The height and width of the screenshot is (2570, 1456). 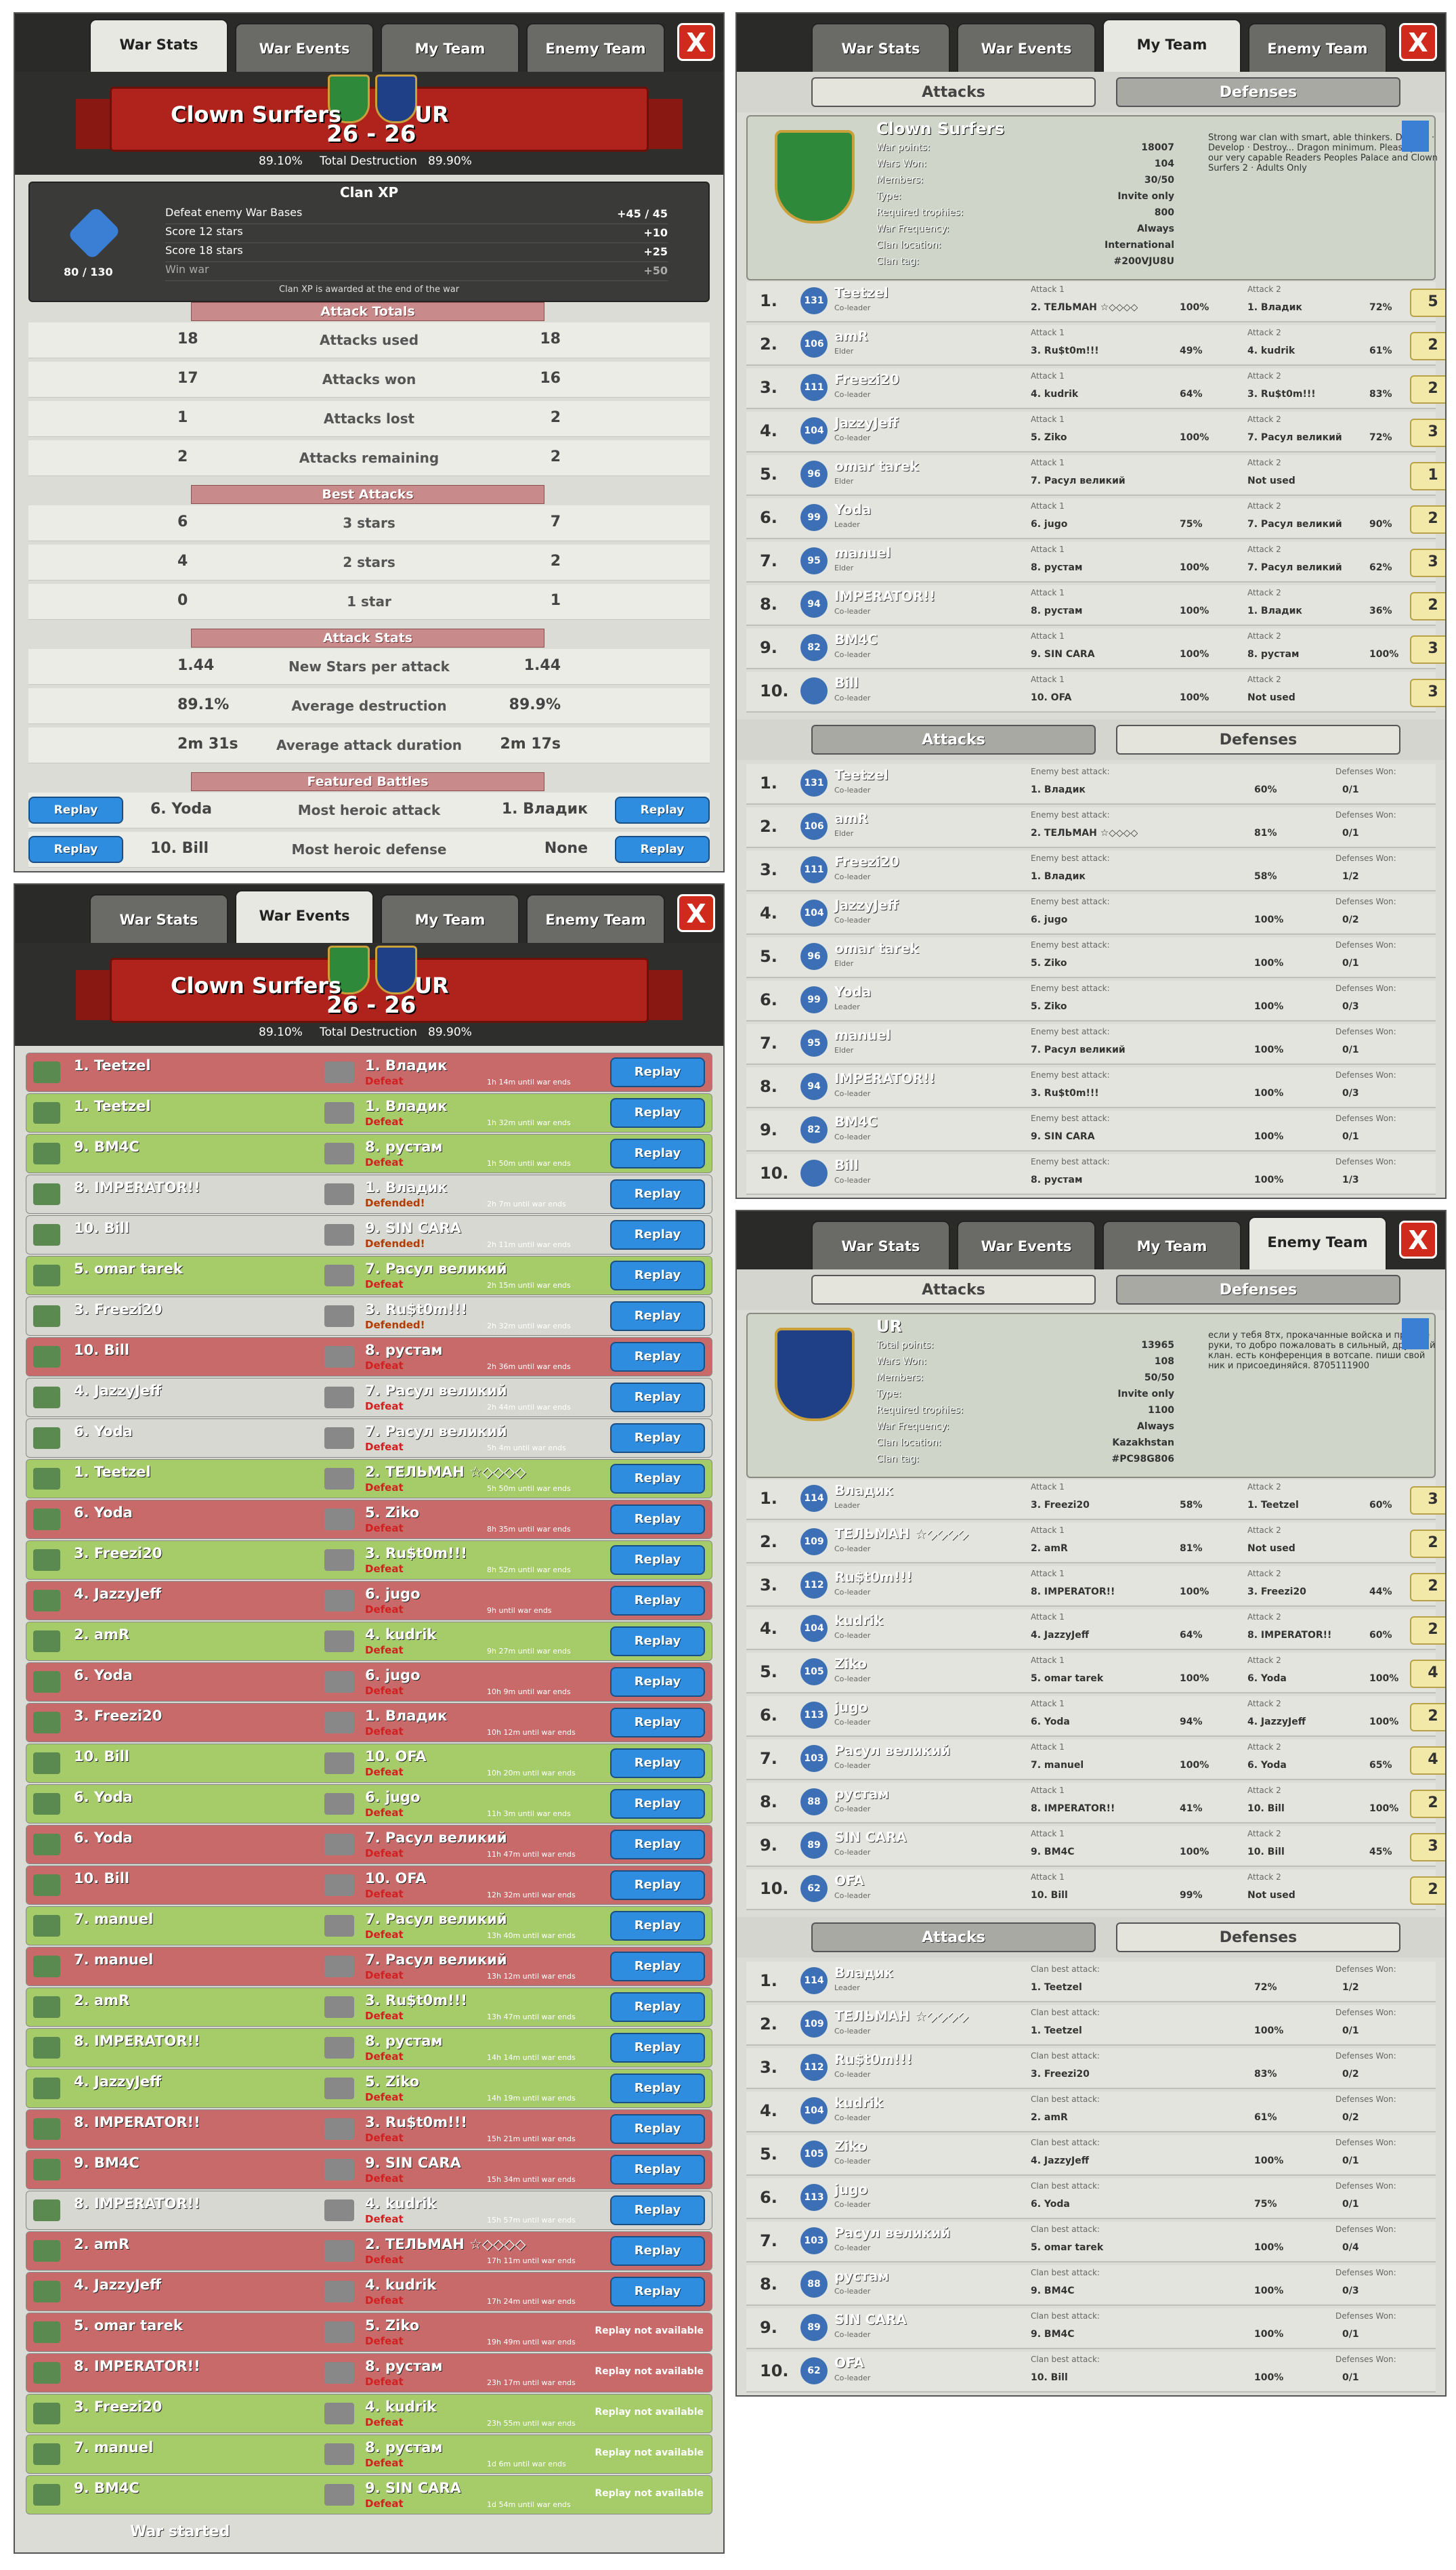 What do you see at coordinates (535, 704) in the screenshot?
I see `stat-enemy-value: 89.9%` at bounding box center [535, 704].